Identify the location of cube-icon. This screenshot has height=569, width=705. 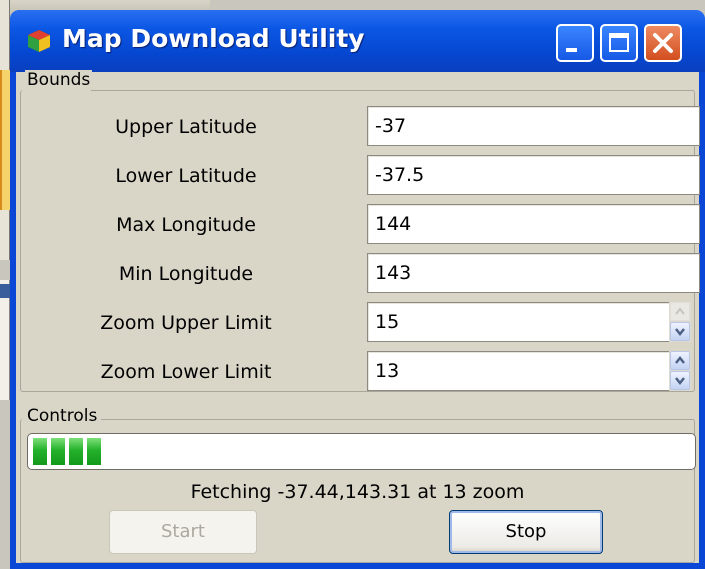
(39, 41).